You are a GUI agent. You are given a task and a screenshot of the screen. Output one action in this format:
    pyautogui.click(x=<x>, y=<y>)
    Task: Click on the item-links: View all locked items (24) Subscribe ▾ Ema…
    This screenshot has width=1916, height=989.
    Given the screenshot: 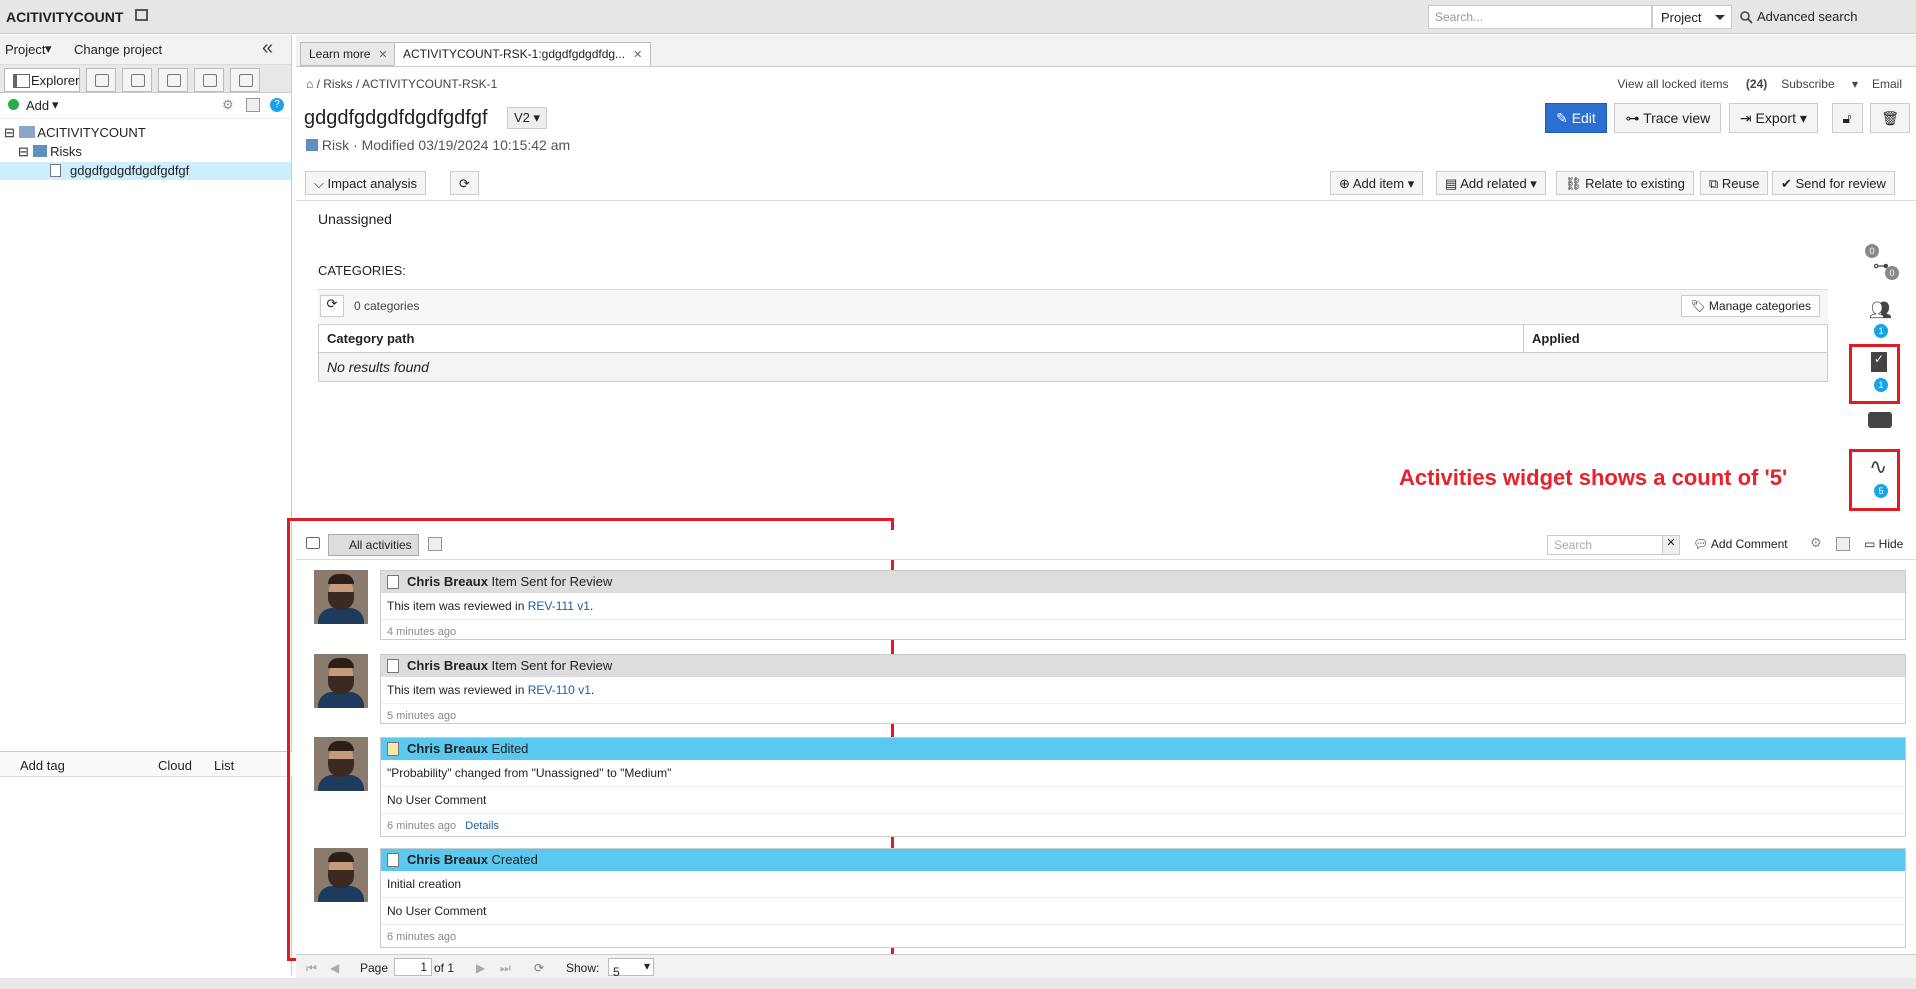 What is the action you would take?
    pyautogui.click(x=1766, y=84)
    